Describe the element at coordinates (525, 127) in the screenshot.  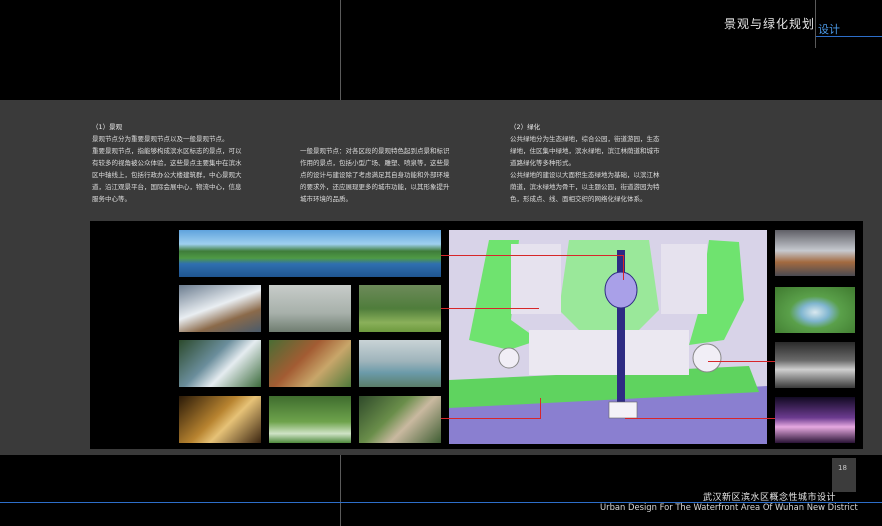
I see `column-heading: （2）绿化` at that location.